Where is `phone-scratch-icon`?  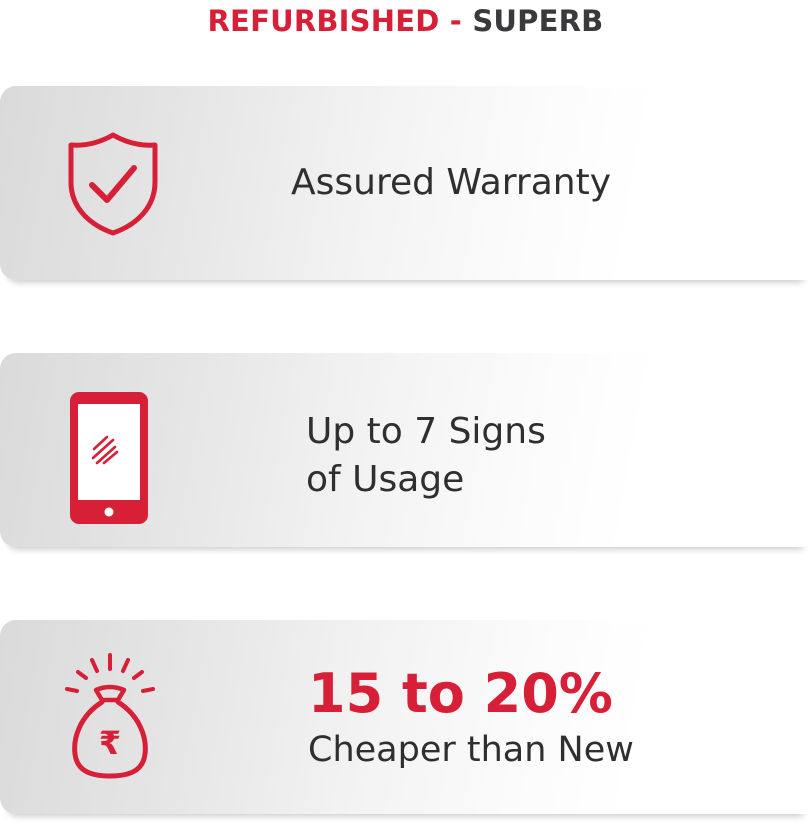
phone-scratch-icon is located at coordinates (109, 458).